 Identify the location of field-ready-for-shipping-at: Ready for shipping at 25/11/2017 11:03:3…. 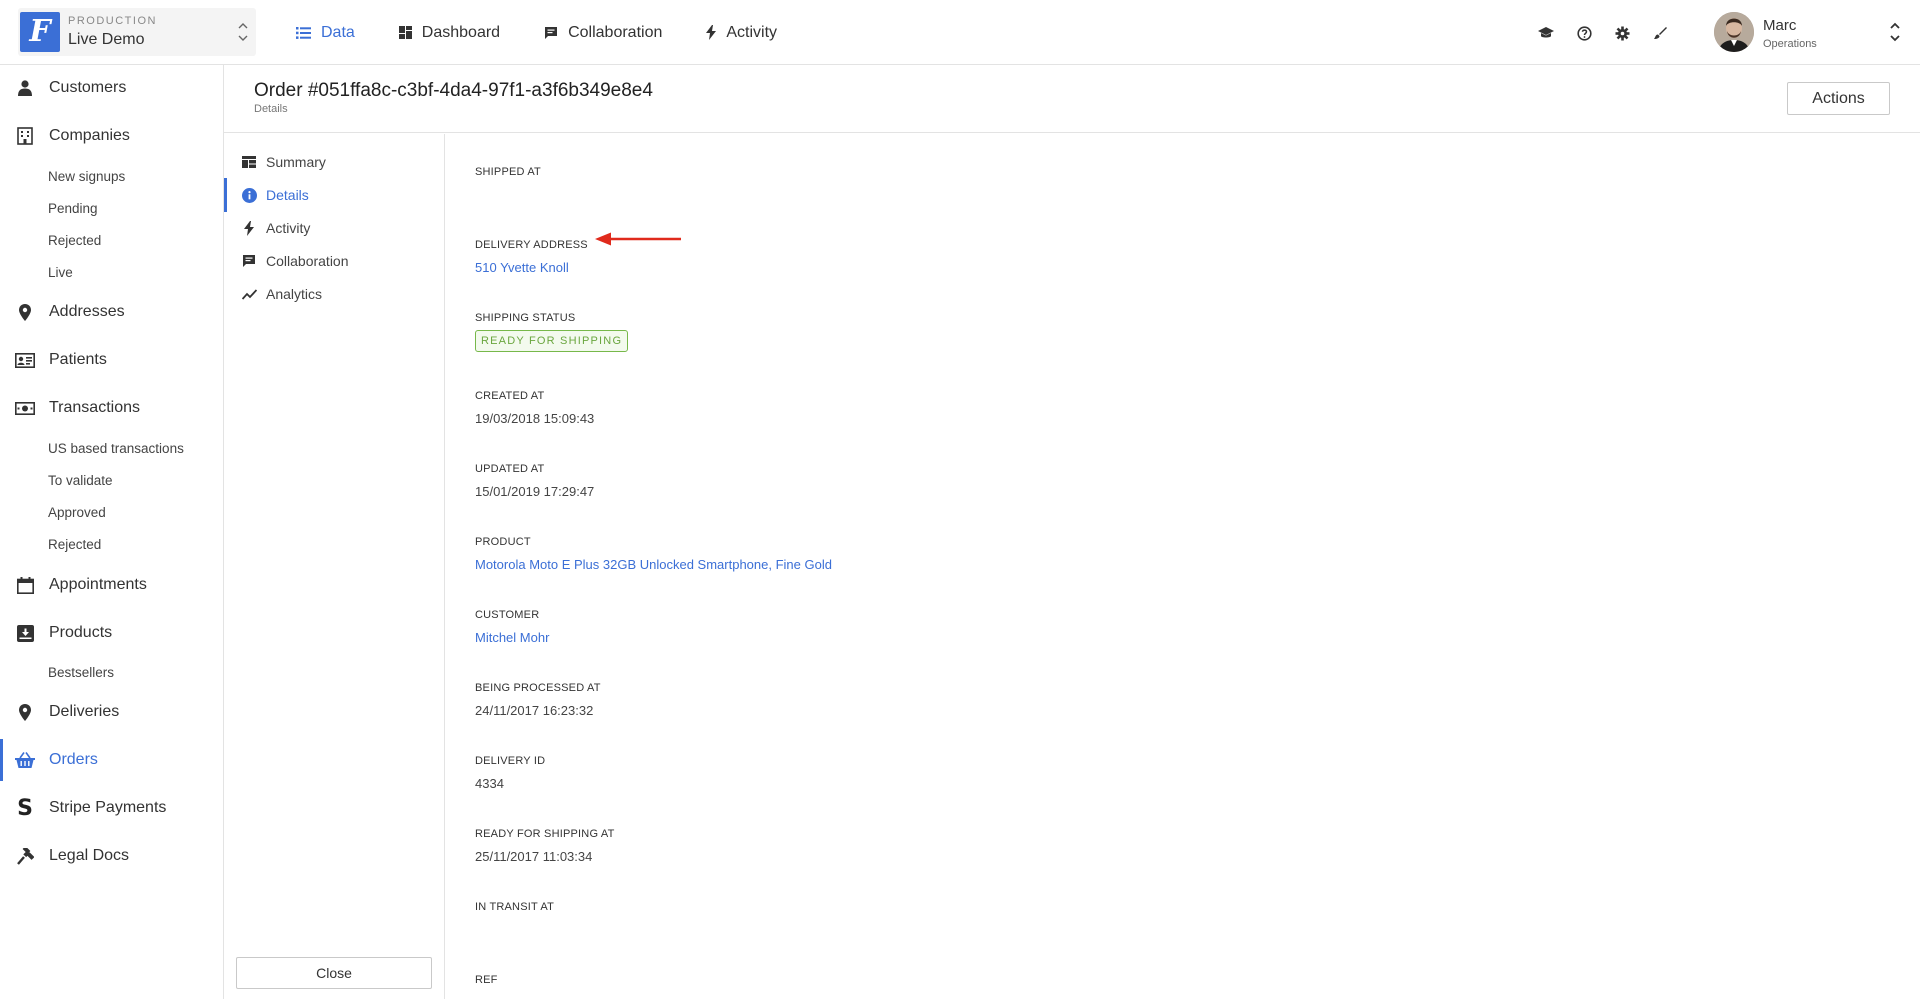
(545, 846).